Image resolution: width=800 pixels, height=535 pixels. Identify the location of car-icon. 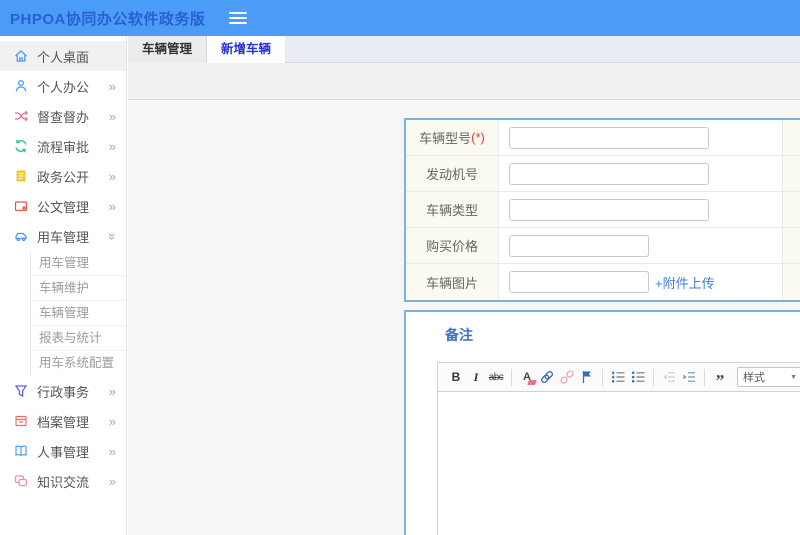
(21, 236).